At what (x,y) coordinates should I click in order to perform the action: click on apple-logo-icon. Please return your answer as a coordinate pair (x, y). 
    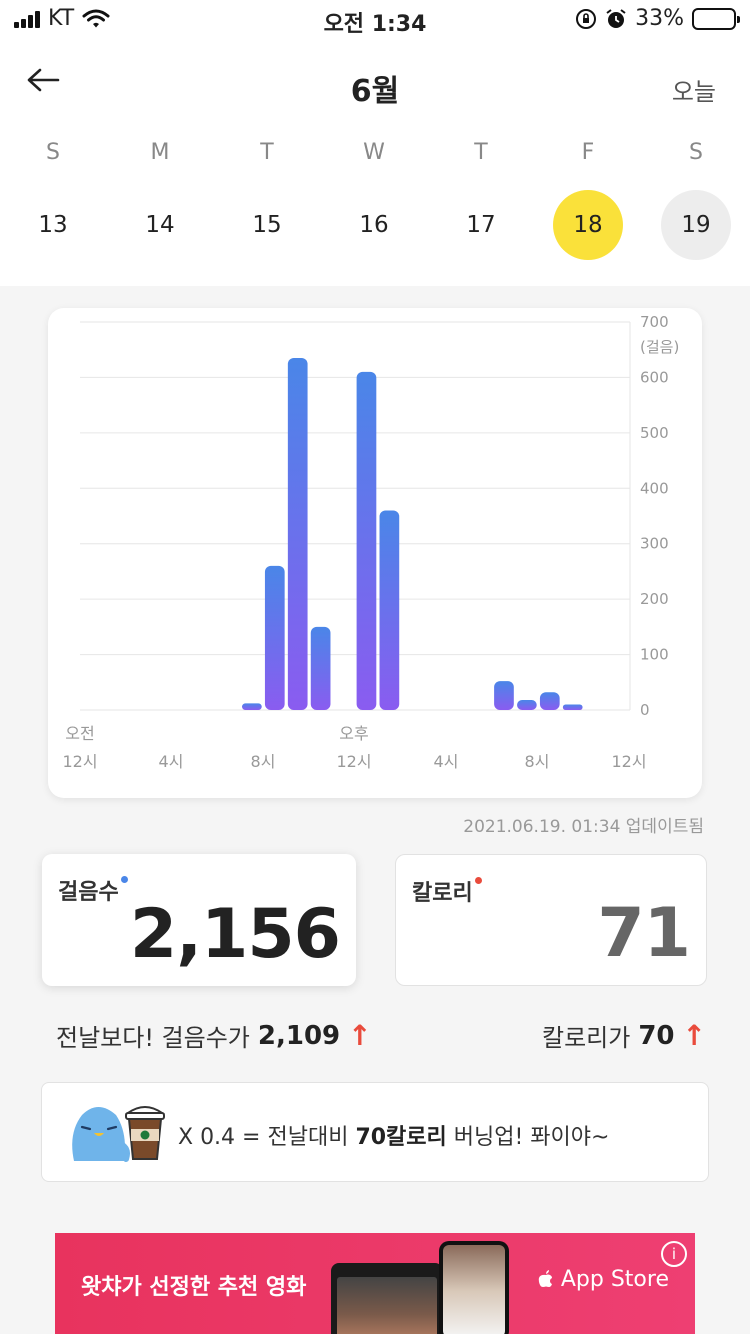
    Looking at the image, I should click on (545, 1278).